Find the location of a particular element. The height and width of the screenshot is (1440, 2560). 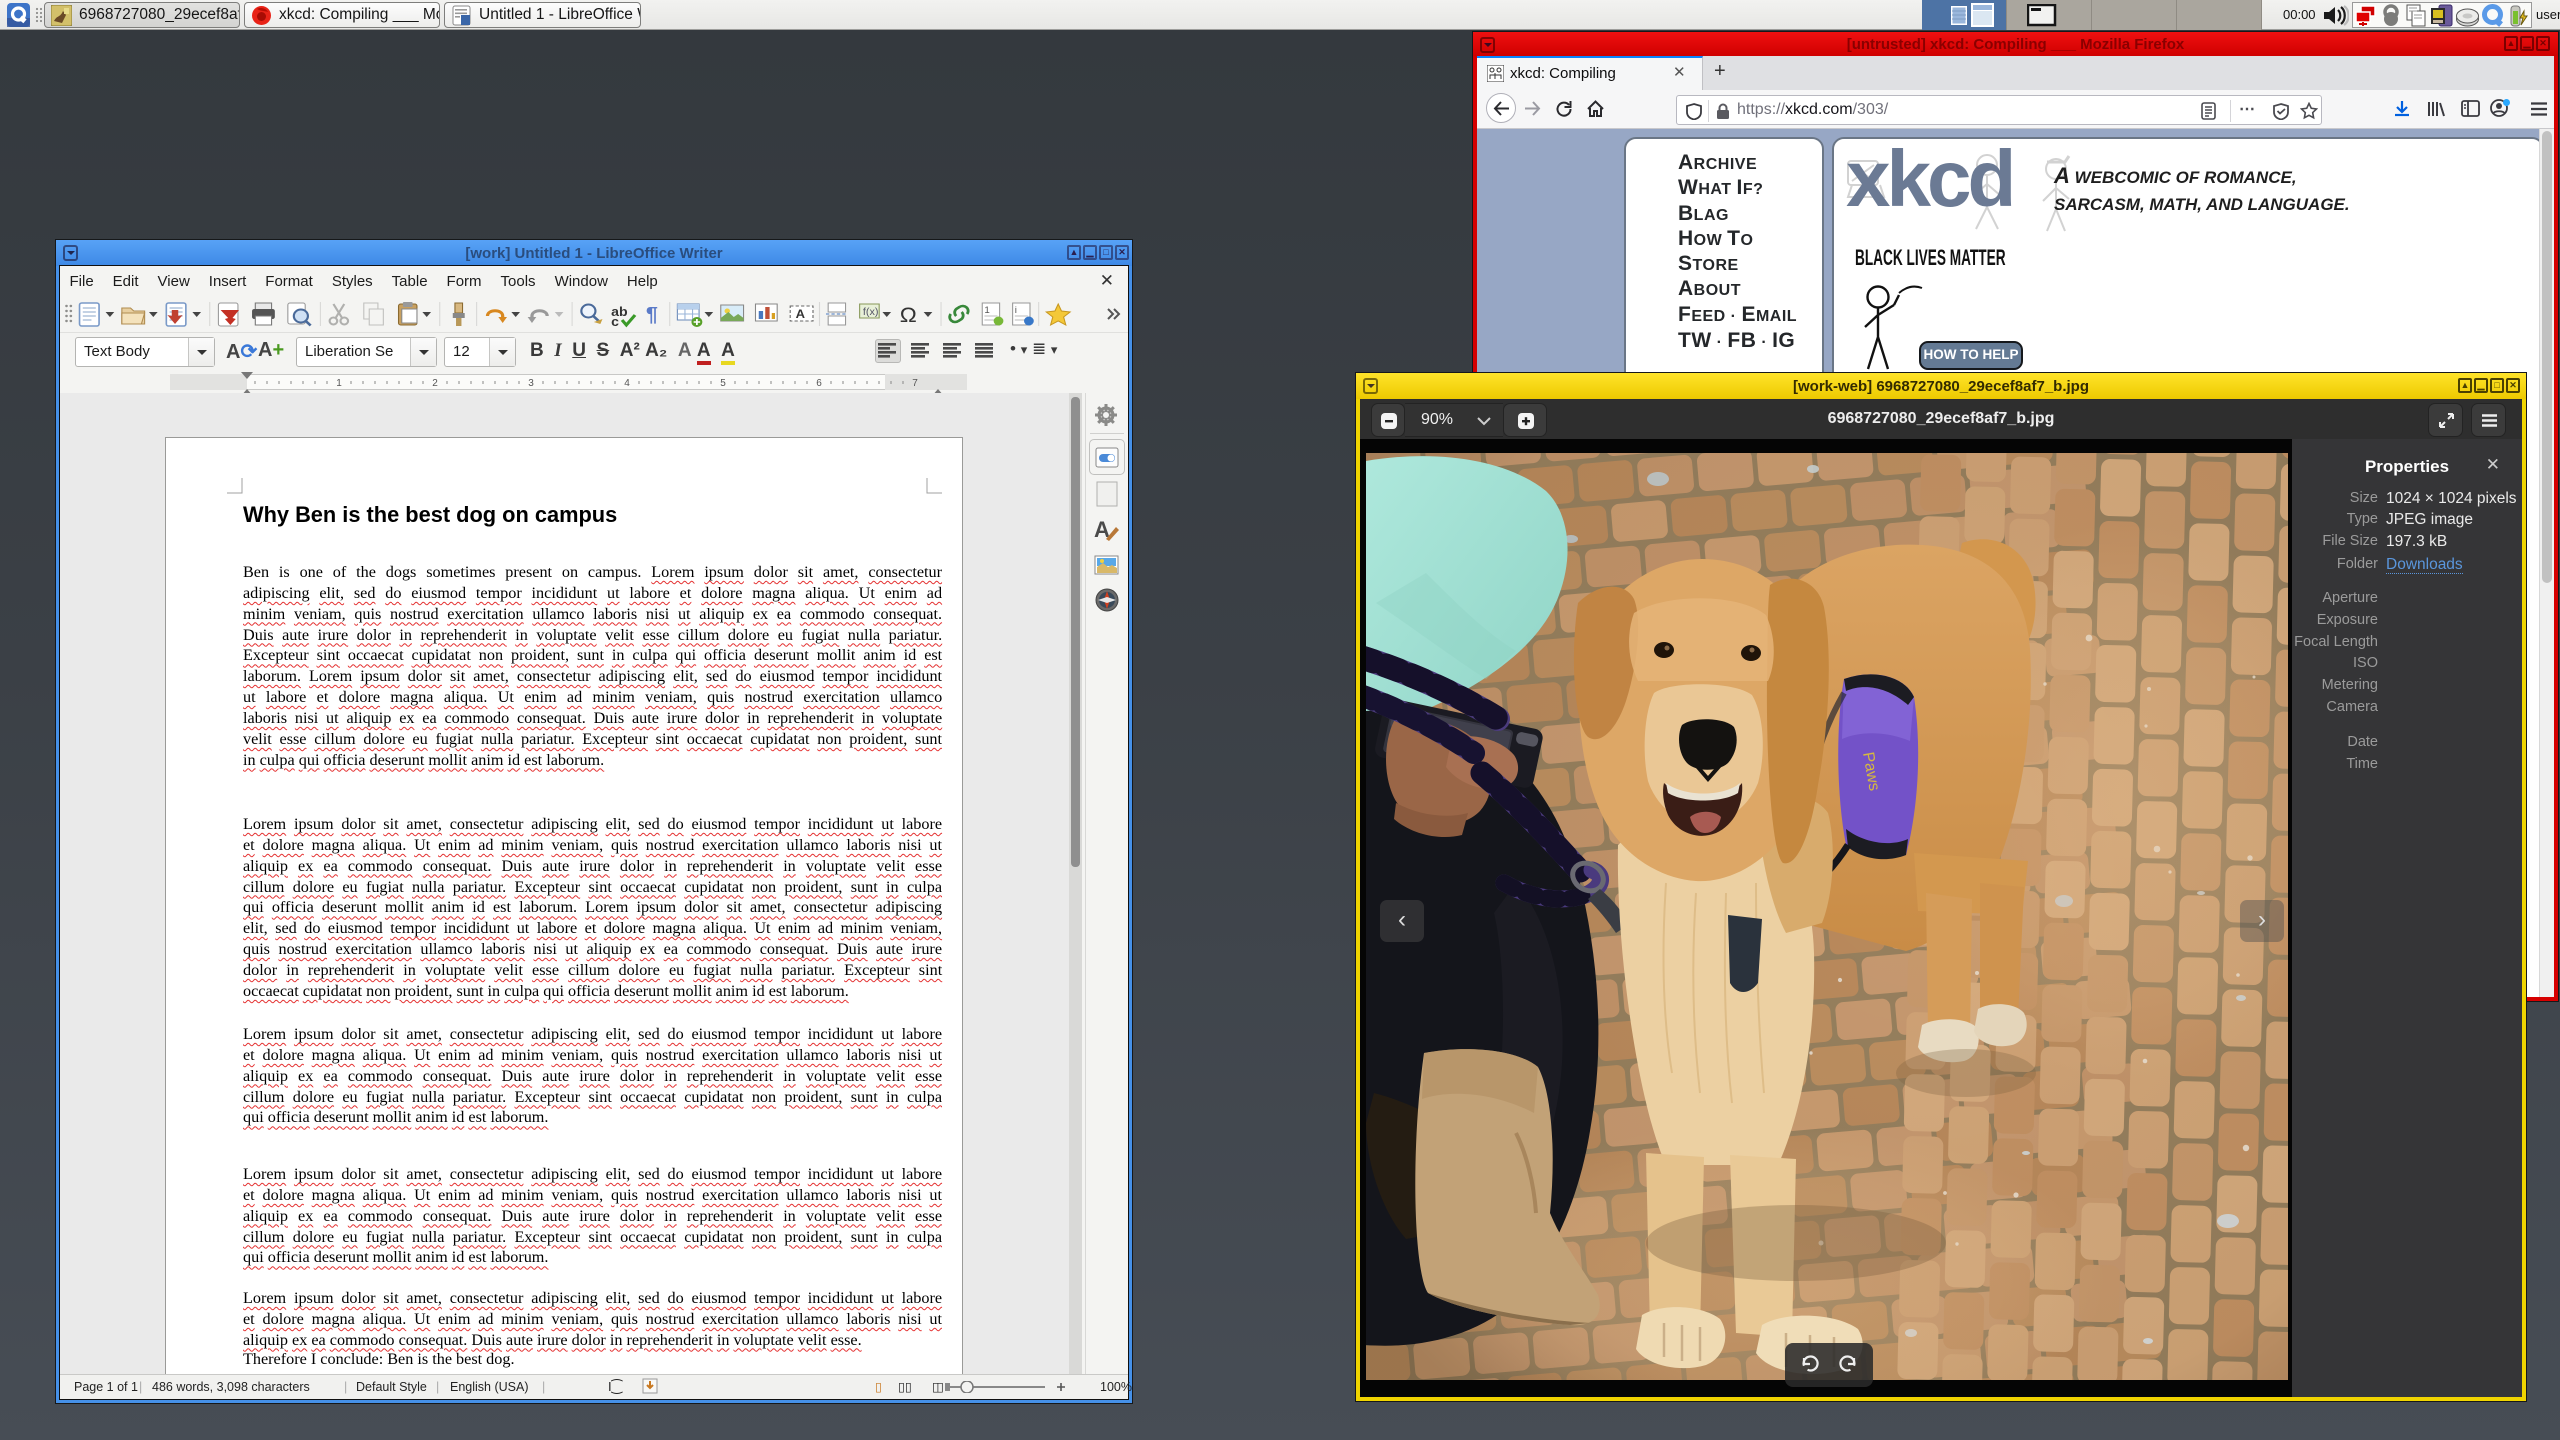

svg-text: 6 is located at coordinates (819, 383).